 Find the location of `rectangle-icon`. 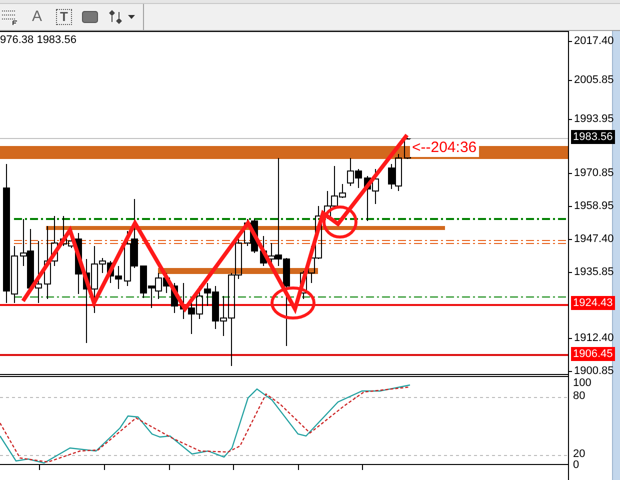

rectangle-icon is located at coordinates (90, 17).